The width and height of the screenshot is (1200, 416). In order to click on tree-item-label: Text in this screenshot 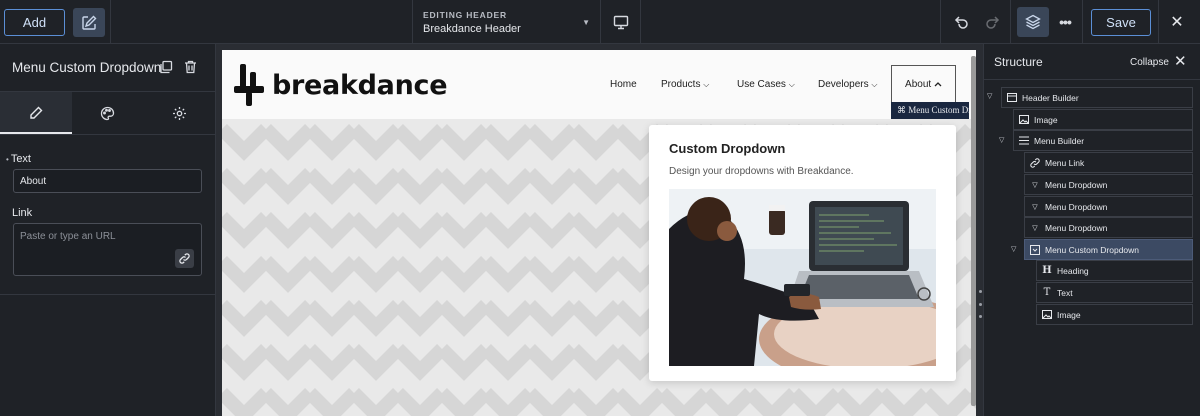, I will do `click(1065, 292)`.